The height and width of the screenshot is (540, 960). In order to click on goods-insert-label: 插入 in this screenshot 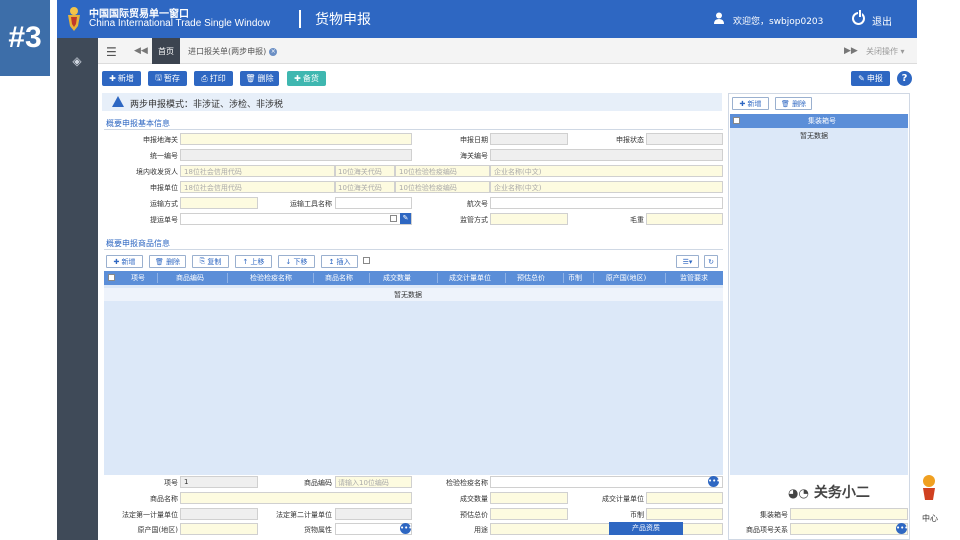, I will do `click(343, 261)`.